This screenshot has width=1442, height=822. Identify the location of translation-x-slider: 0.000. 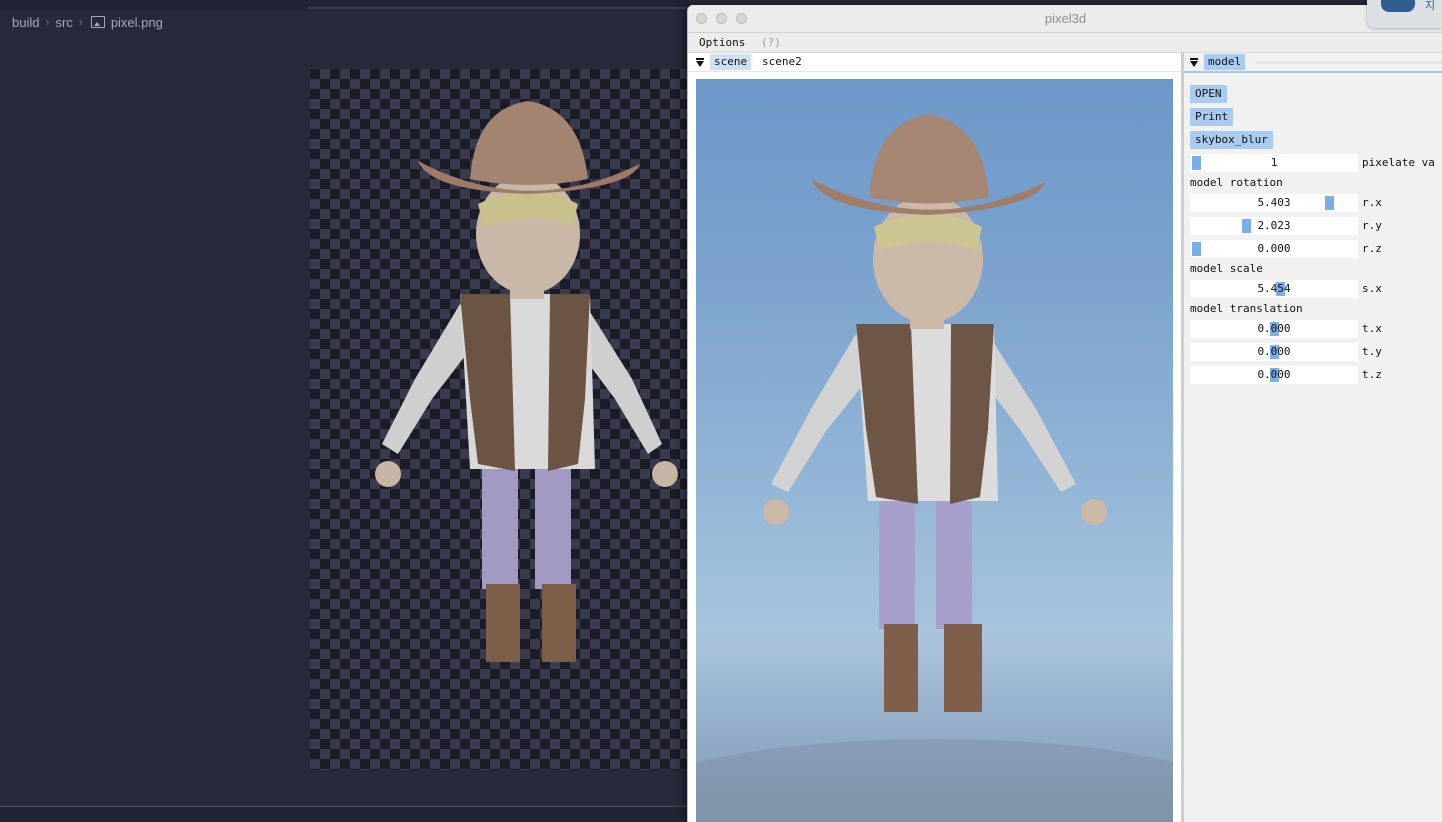
(1274, 329).